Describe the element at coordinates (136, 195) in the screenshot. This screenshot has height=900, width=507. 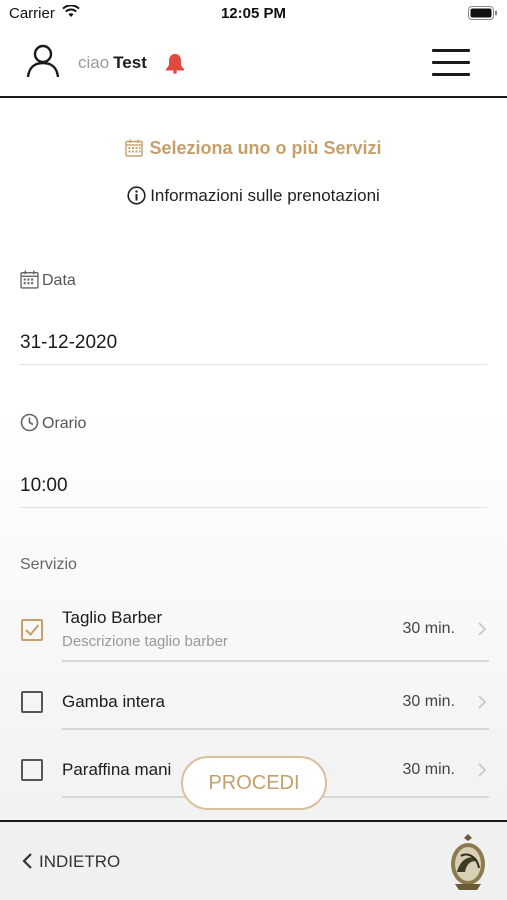
I see `info-icon` at that location.